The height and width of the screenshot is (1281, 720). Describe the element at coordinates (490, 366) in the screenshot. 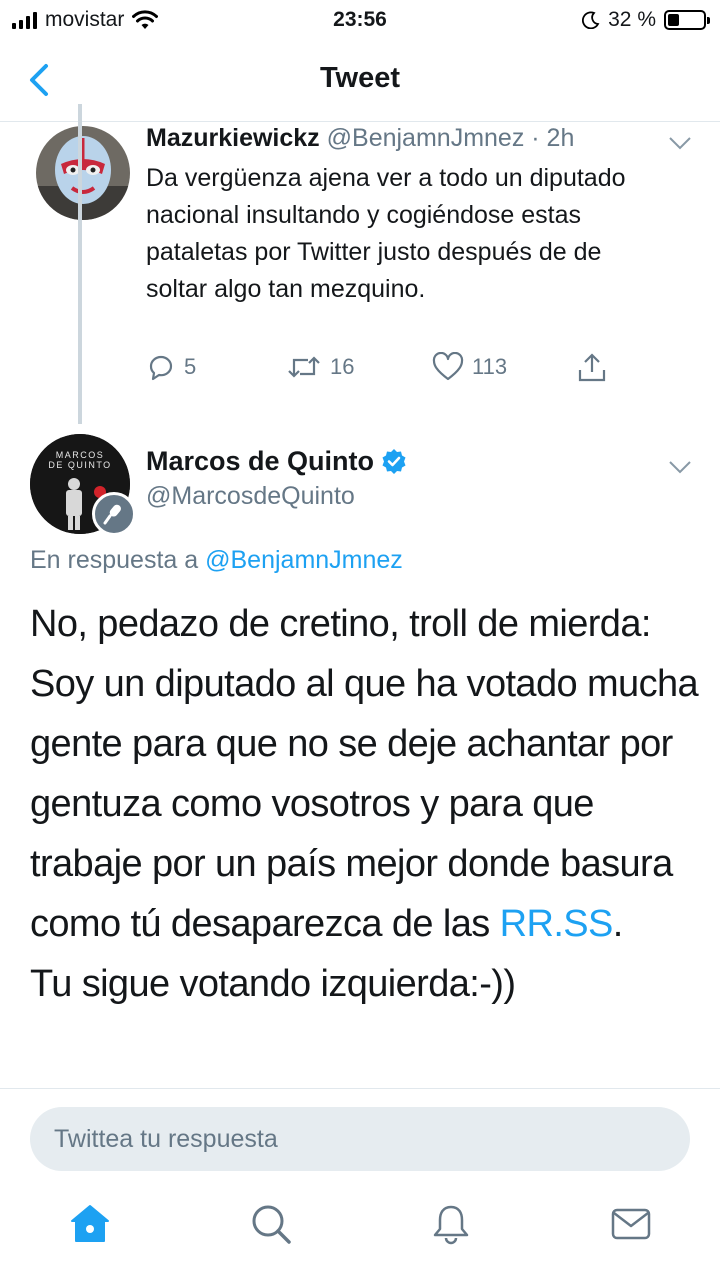

I see `like-count: 113` at that location.